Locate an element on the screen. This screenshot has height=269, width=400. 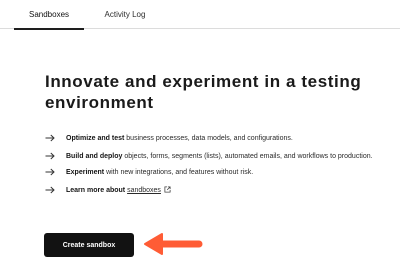
feature-title: Learn more about is located at coordinates (96, 190).